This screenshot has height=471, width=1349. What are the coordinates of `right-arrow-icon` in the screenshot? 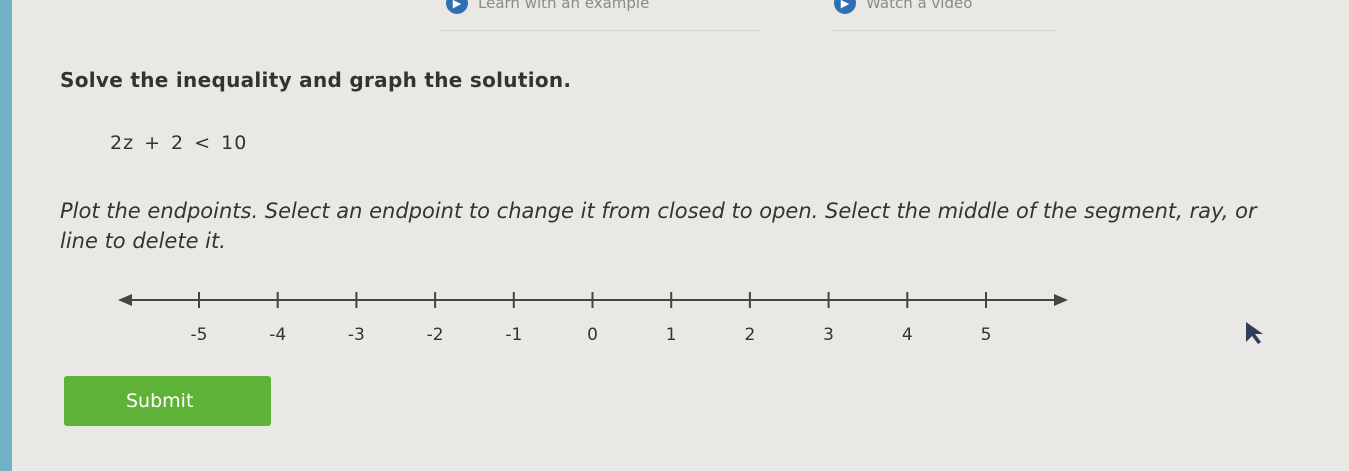 It's located at (1061, 300).